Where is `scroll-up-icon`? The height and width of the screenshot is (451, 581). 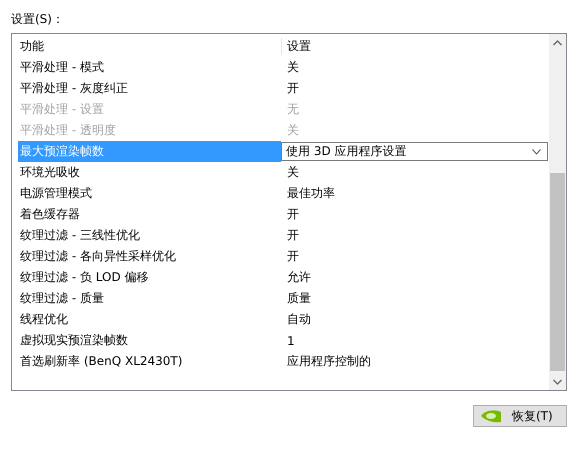 scroll-up-icon is located at coordinates (557, 43).